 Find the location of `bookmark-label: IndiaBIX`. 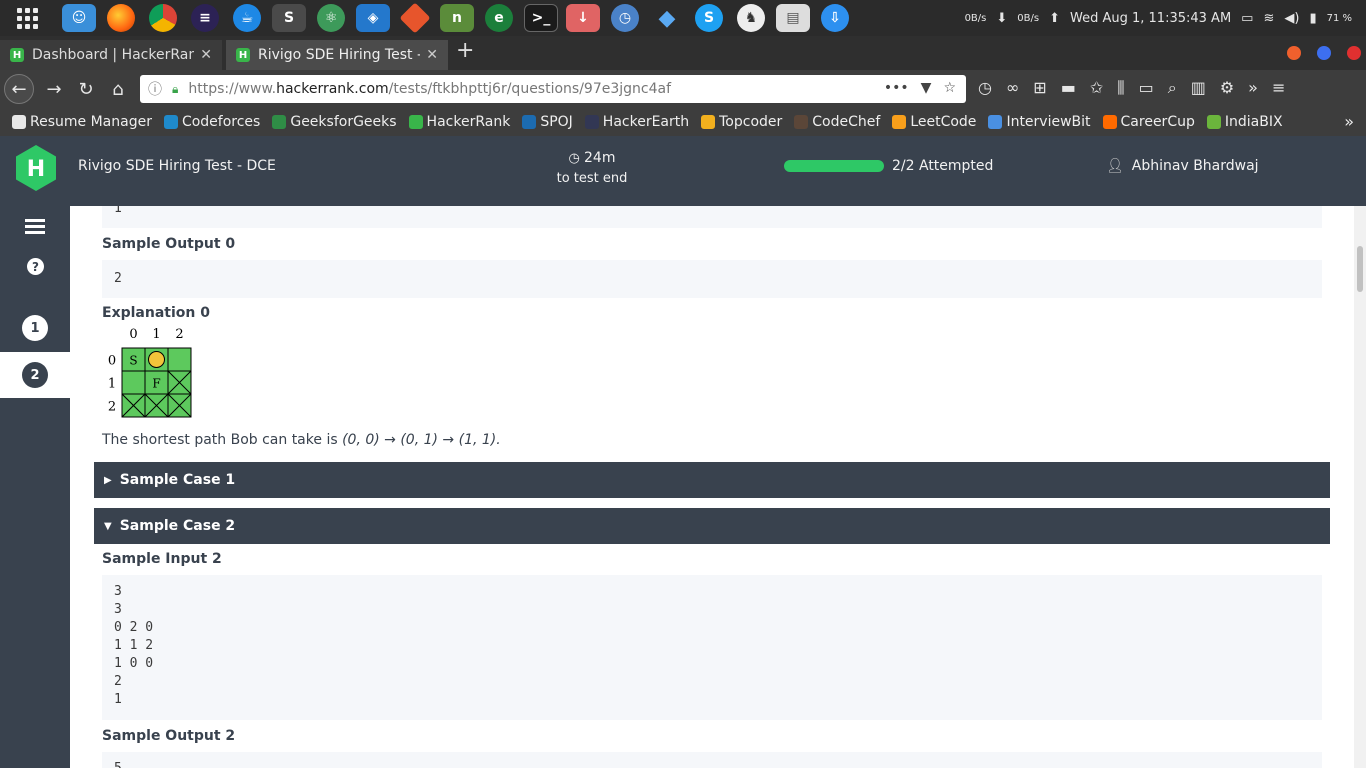

bookmark-label: IndiaBIX is located at coordinates (1253, 122).